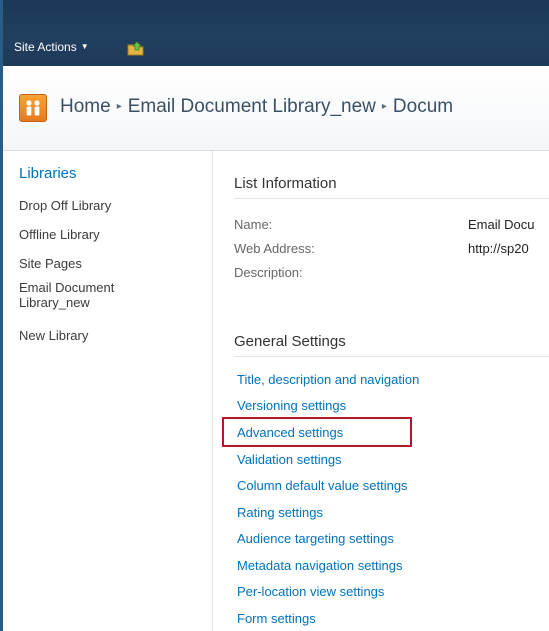 The image size is (549, 631). I want to click on title-area: Home ▸ Email Document Library_new ▸ Docum, so click(276, 108).